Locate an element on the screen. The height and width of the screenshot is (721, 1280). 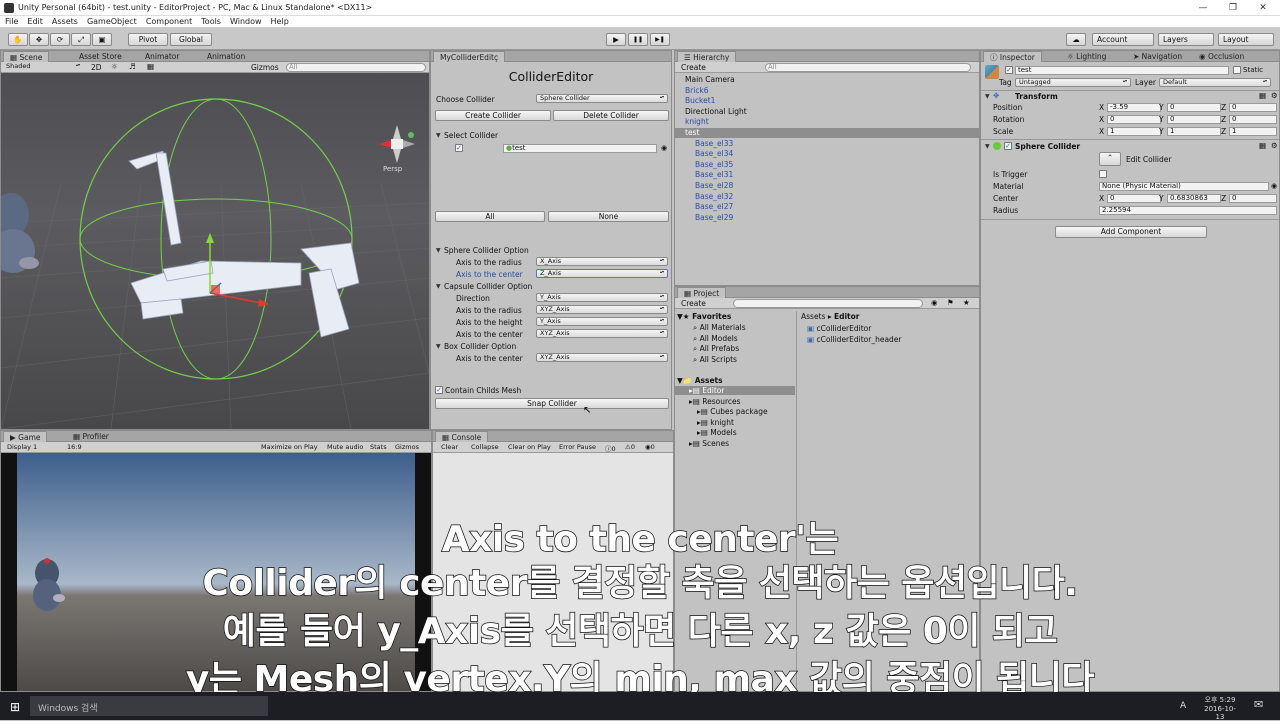
hierarchy-item: Base_el32 is located at coordinates (827, 197).